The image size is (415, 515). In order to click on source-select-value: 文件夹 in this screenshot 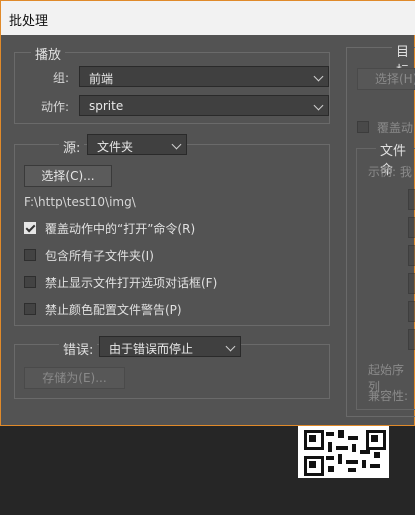, I will do `click(115, 147)`.